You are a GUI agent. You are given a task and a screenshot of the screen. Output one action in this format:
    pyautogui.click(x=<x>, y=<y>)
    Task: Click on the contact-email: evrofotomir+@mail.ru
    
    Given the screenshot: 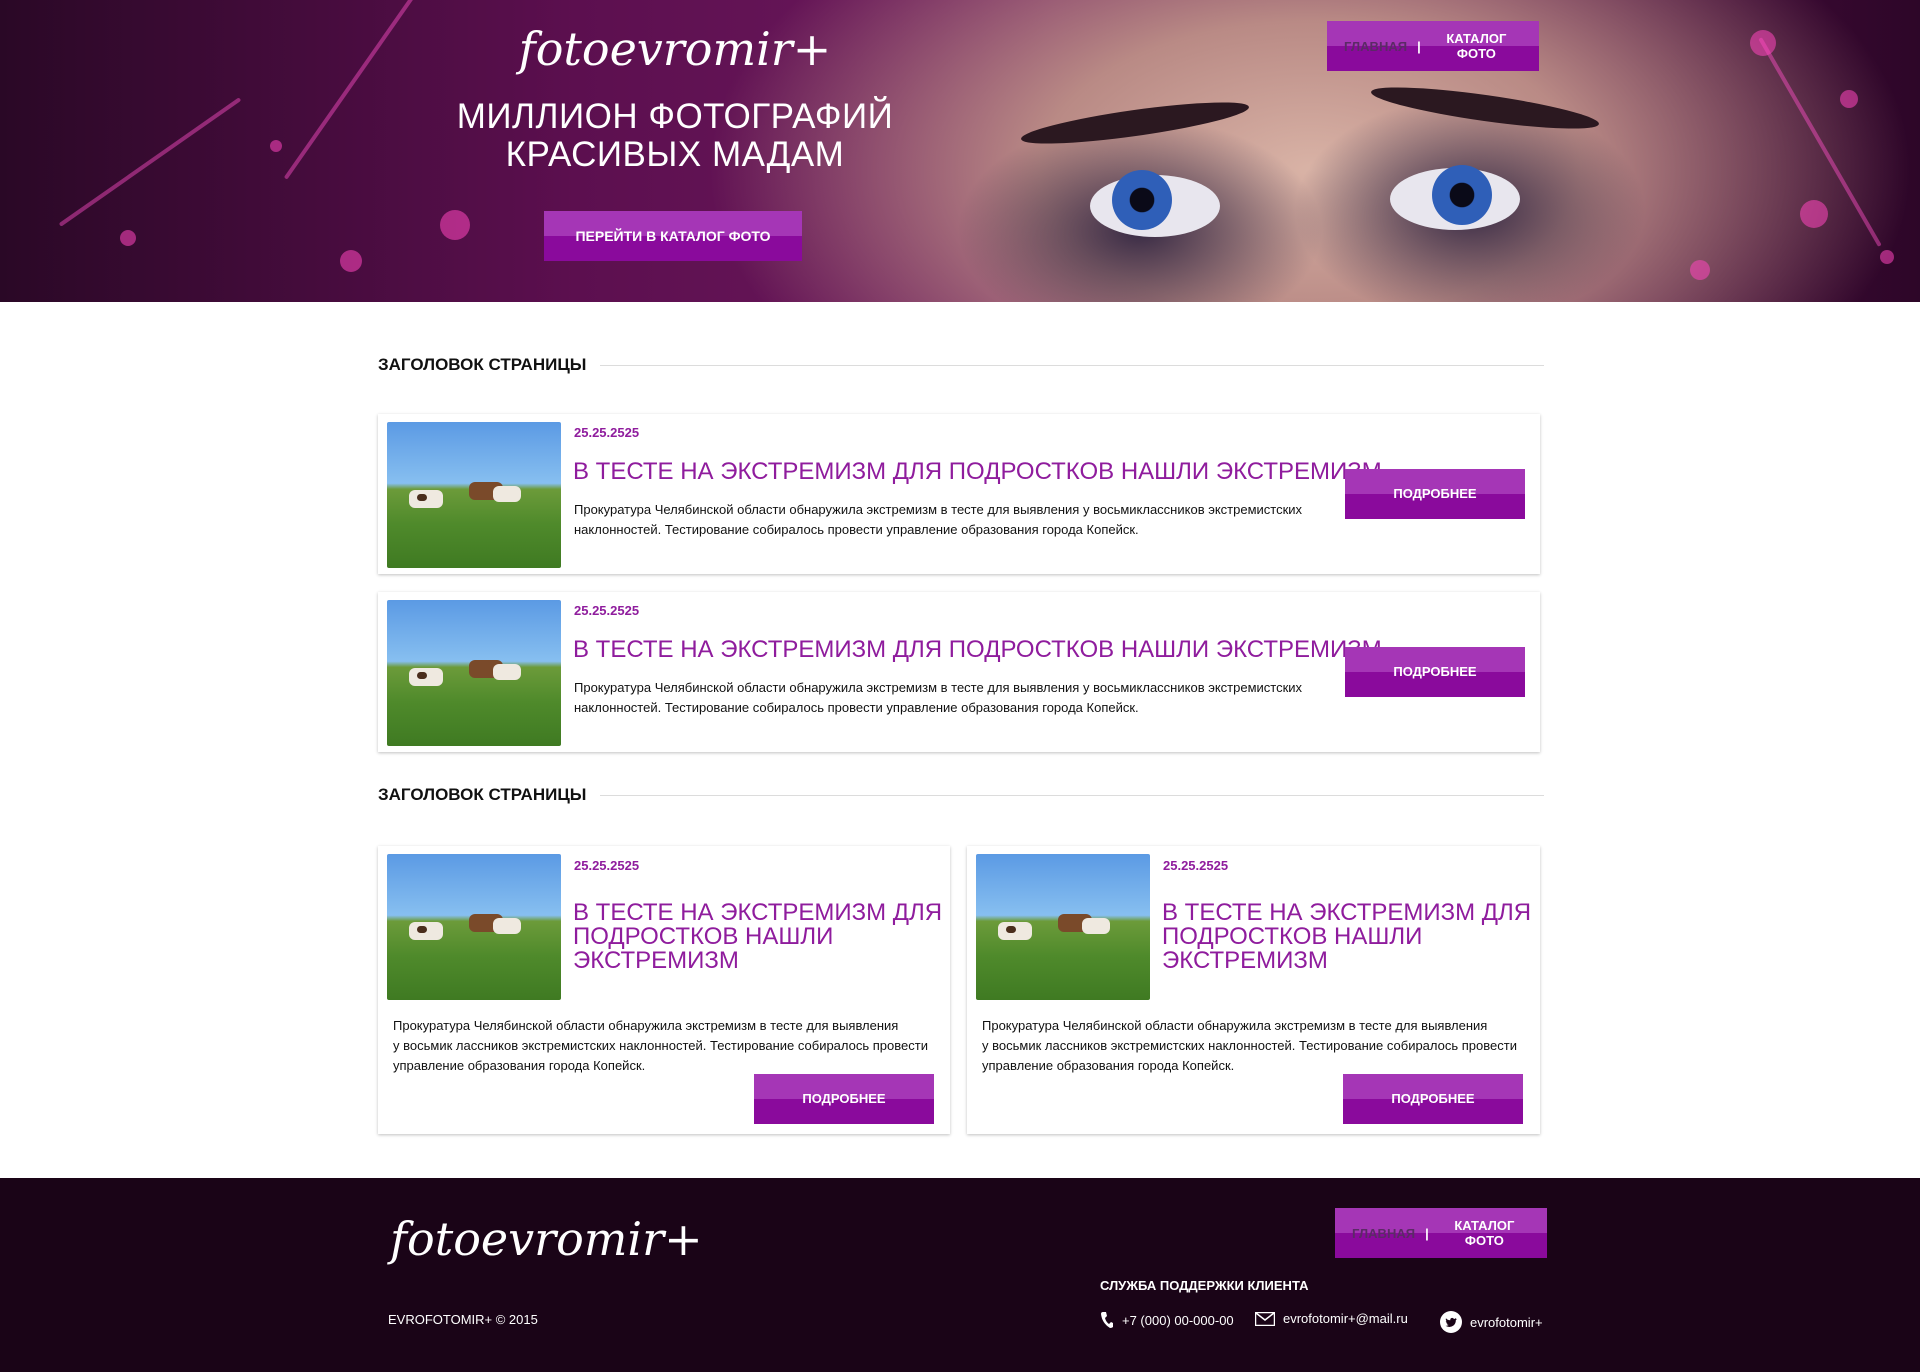 What is the action you would take?
    pyautogui.click(x=1331, y=1318)
    